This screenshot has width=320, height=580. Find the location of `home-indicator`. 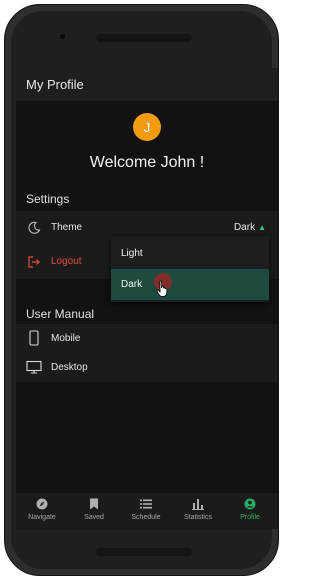

home-indicator is located at coordinates (144, 552).